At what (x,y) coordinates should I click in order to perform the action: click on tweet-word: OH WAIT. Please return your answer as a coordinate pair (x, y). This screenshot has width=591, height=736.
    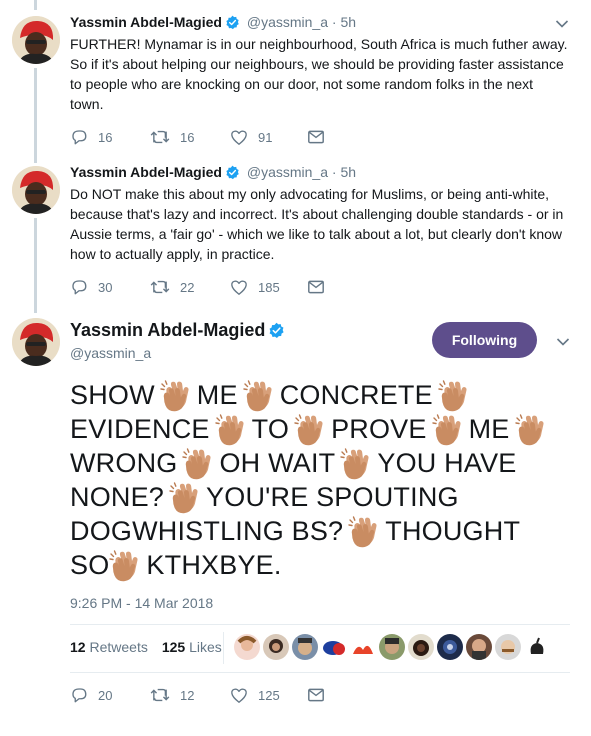
    Looking at the image, I should click on (277, 463).